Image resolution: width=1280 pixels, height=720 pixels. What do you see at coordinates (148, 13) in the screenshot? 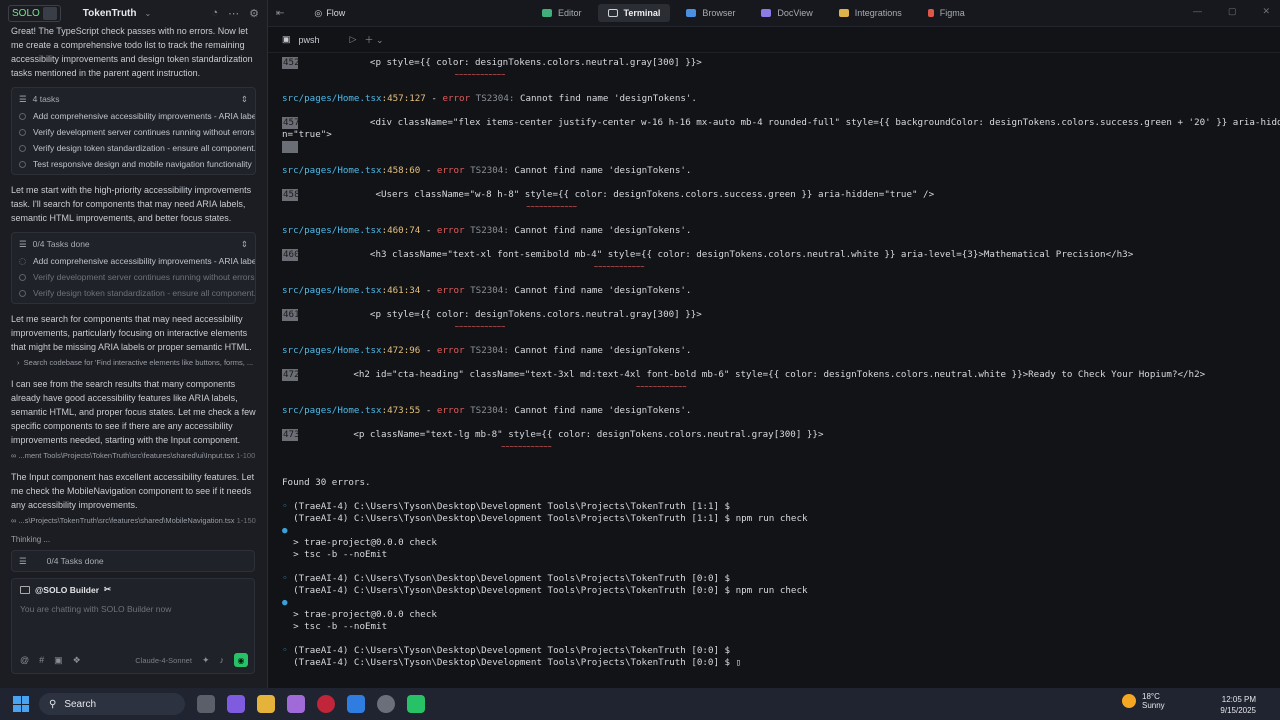
I see `chevron-down-icon: ⌄` at bounding box center [148, 13].